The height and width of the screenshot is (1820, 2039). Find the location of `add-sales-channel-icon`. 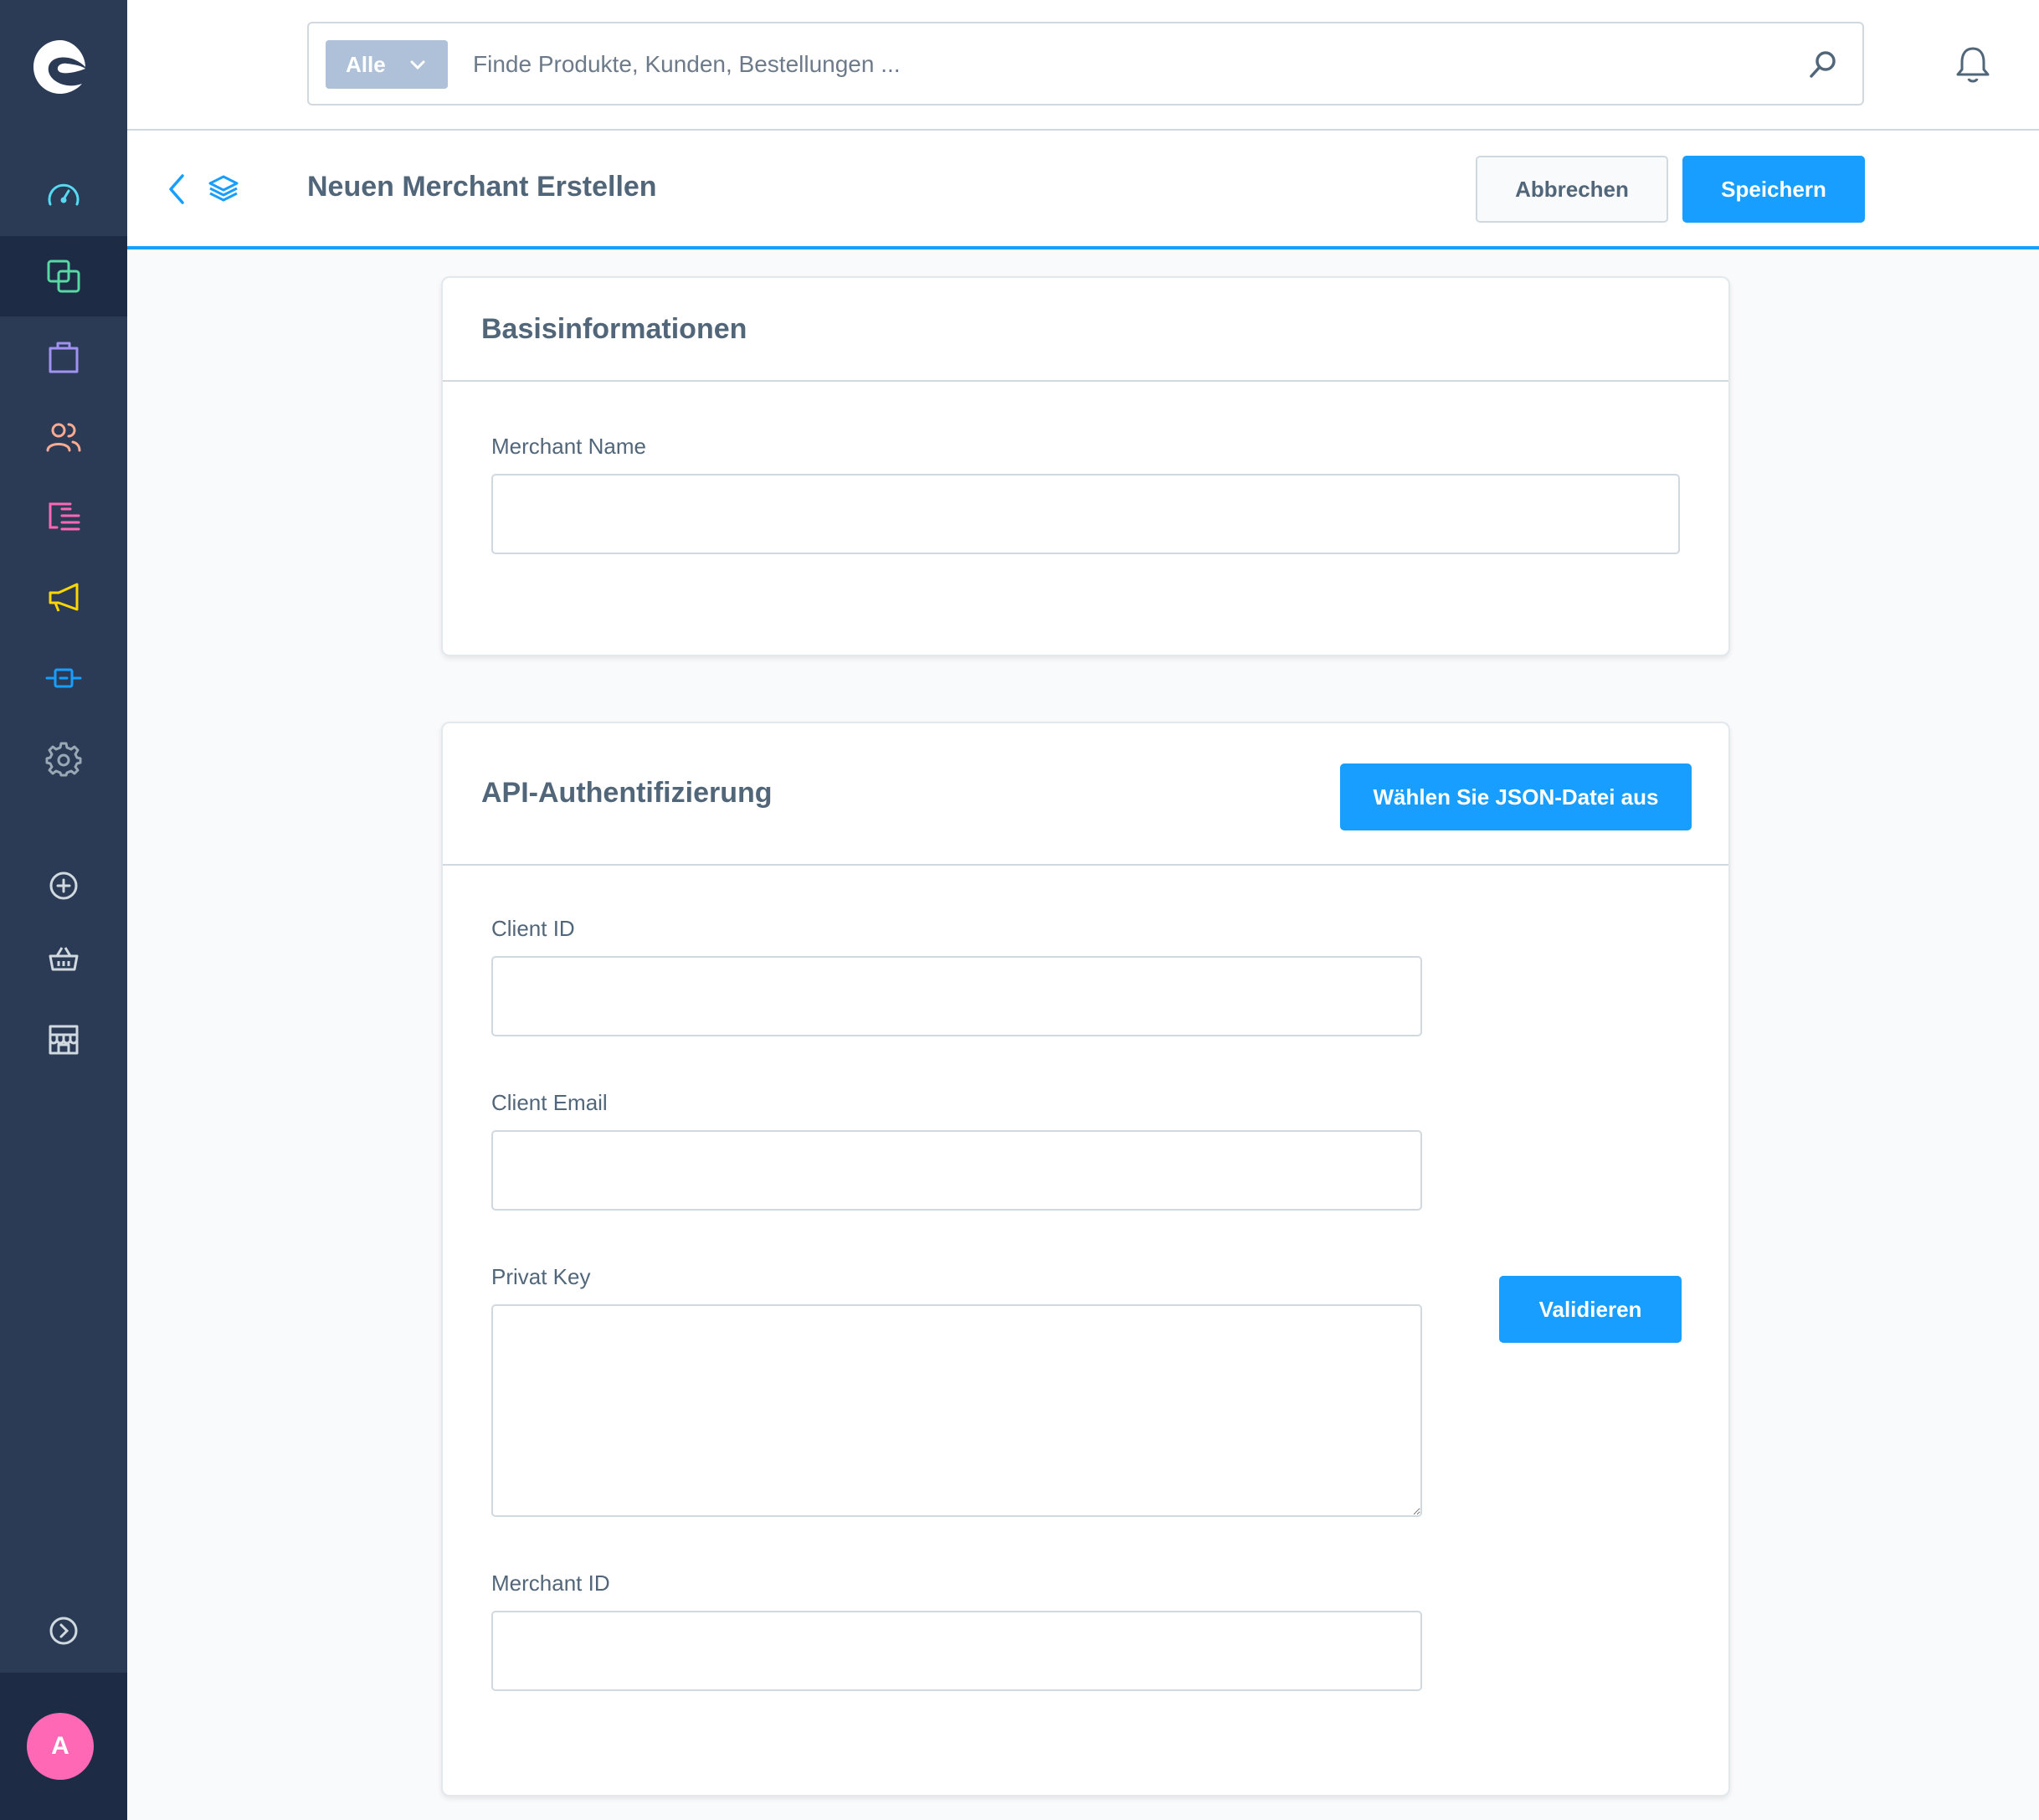

add-sales-channel-icon is located at coordinates (63, 885).